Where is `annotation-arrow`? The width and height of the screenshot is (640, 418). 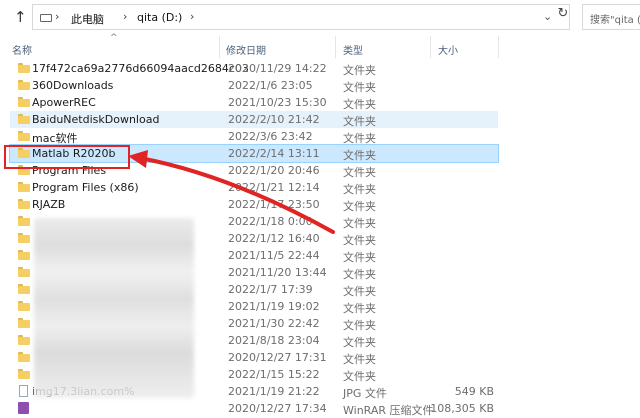
annotation-arrow is located at coordinates (231, 192).